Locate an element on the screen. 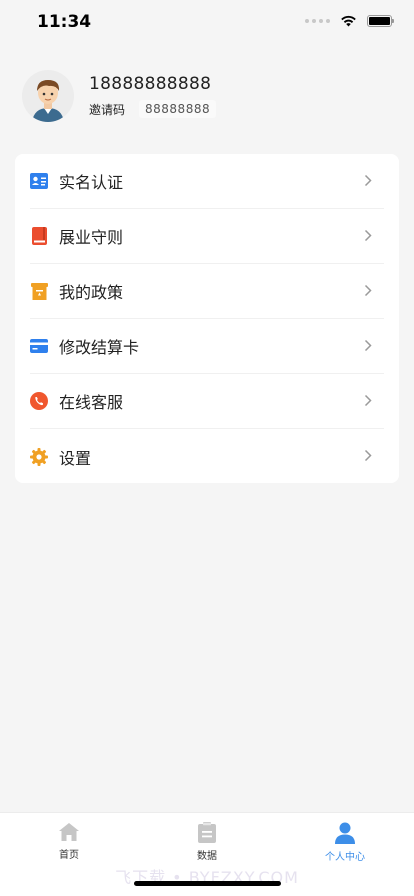 This screenshot has height=896, width=414. person-icon is located at coordinates (345, 833).